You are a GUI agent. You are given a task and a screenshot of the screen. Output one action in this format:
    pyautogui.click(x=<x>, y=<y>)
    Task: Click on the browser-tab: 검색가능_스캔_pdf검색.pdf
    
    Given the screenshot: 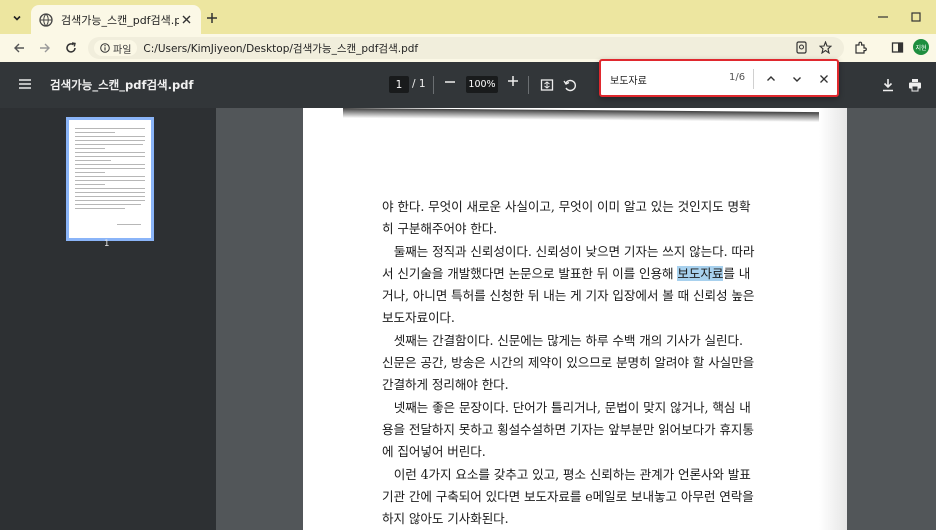 What is the action you would take?
    pyautogui.click(x=116, y=19)
    